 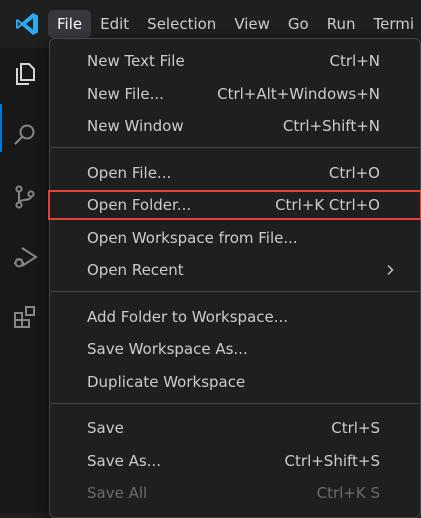 What do you see at coordinates (114, 24) in the screenshot?
I see `menu-edit: Edit` at bounding box center [114, 24].